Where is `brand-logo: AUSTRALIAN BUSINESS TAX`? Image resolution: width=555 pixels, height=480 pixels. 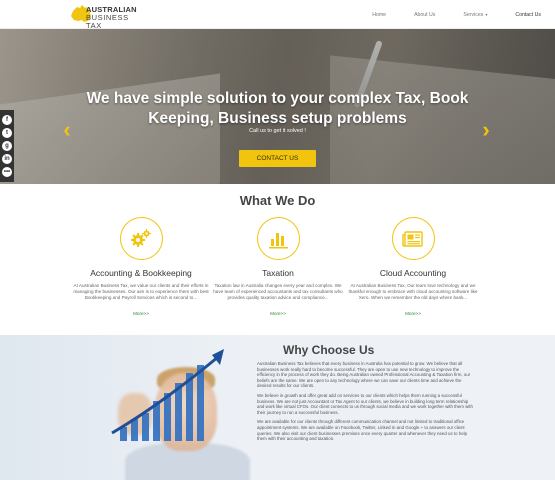
brand-logo: AUSTRALIAN BUSINESS TAX is located at coordinates (107, 16).